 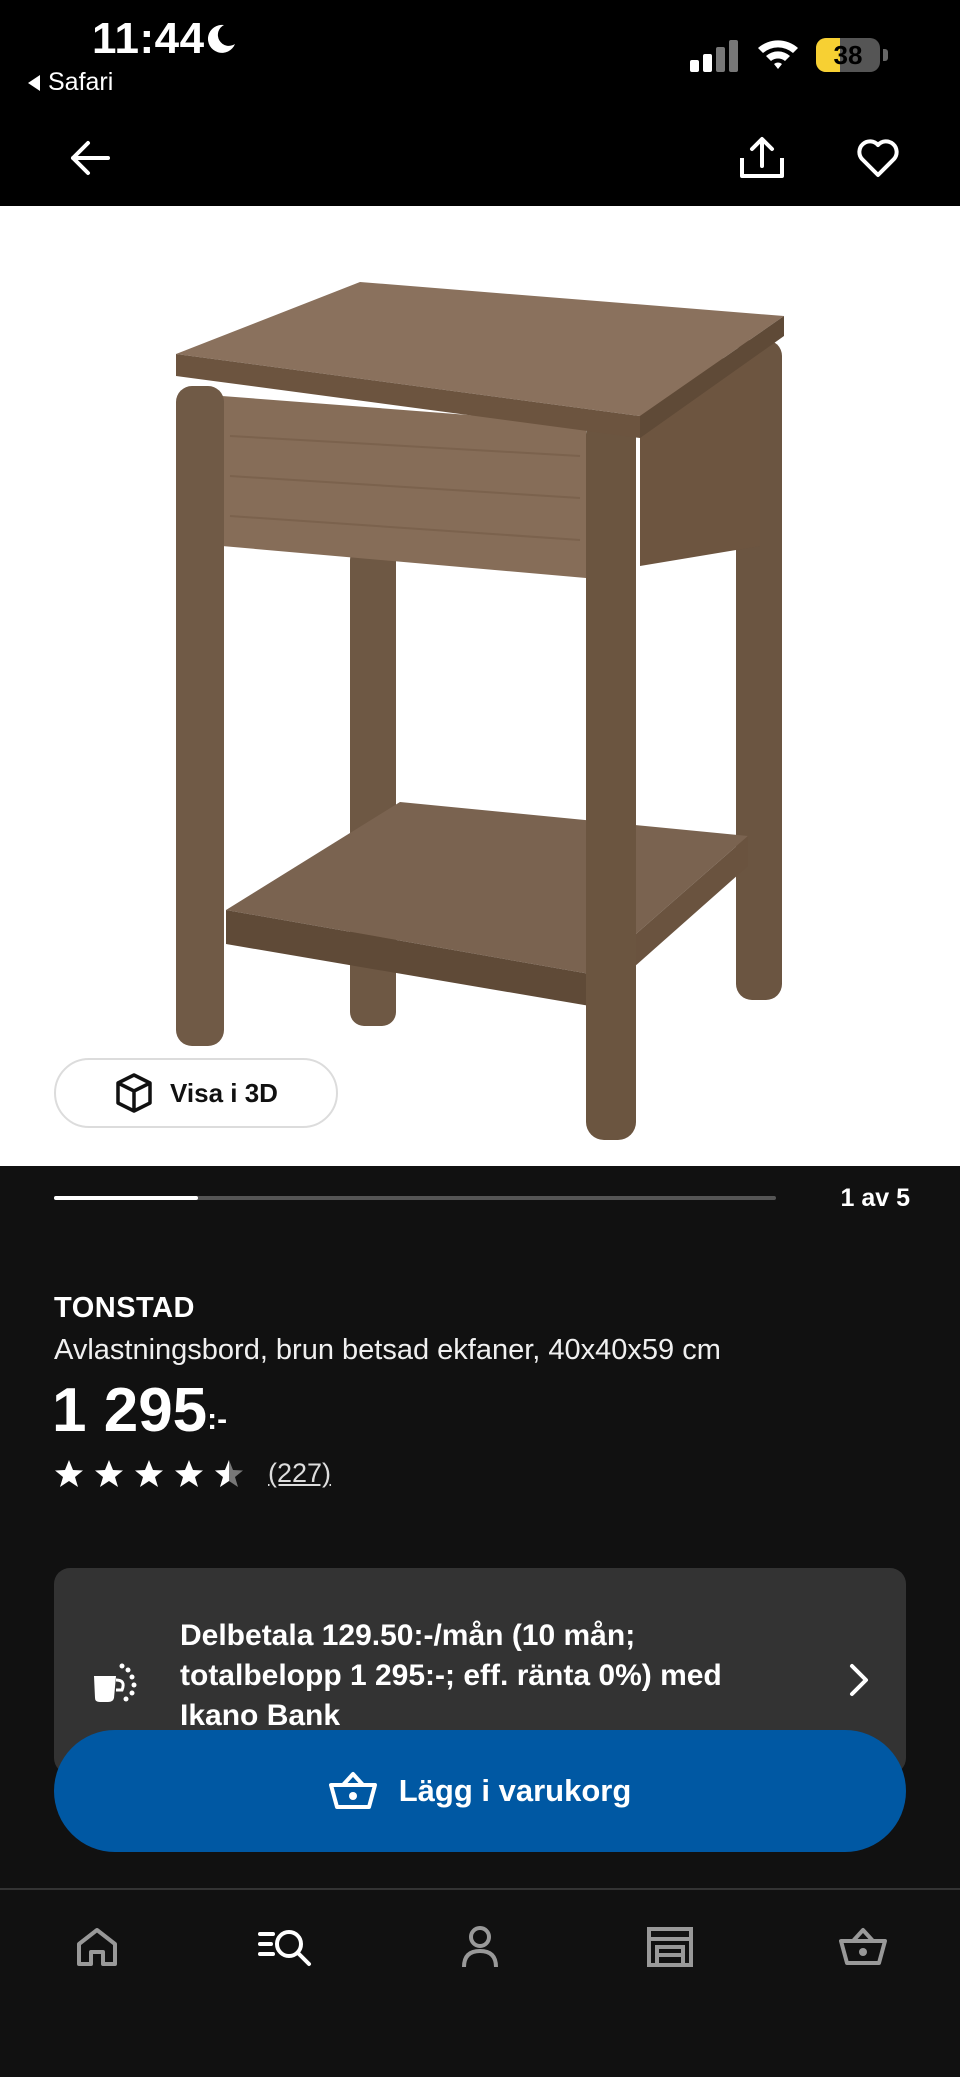 What do you see at coordinates (515, 1790) in the screenshot?
I see `add-to-cart-label: Lägg i varukorg` at bounding box center [515, 1790].